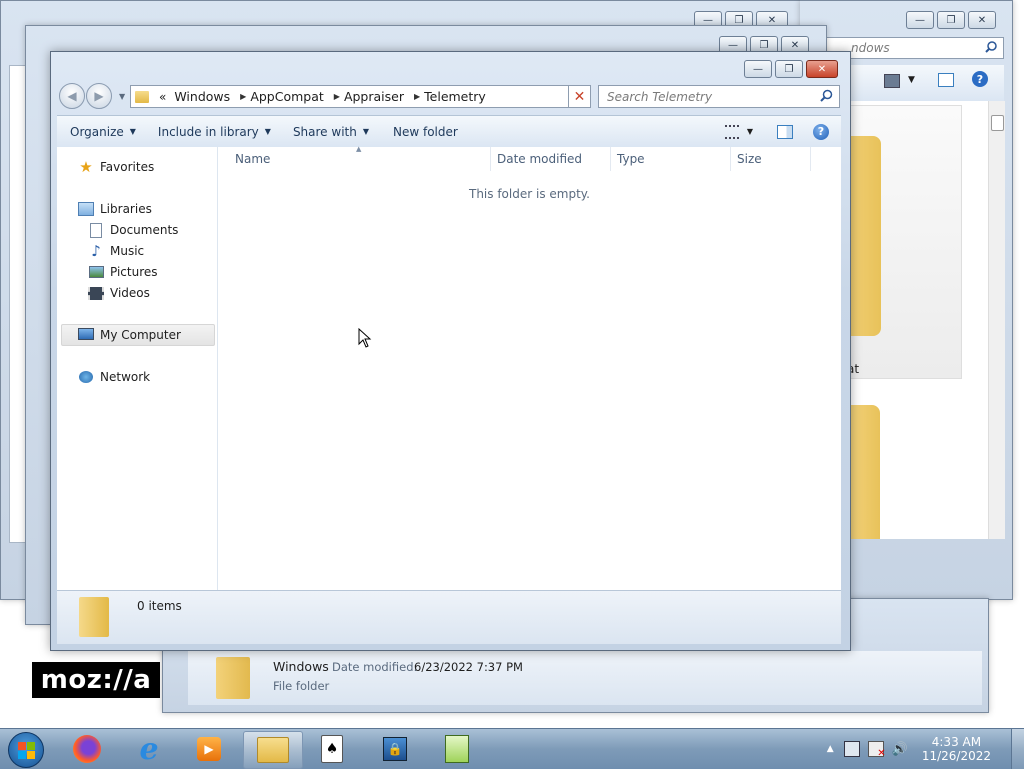 The image size is (1024, 769). I want to click on share-with-button: Share with ▼, so click(331, 132).